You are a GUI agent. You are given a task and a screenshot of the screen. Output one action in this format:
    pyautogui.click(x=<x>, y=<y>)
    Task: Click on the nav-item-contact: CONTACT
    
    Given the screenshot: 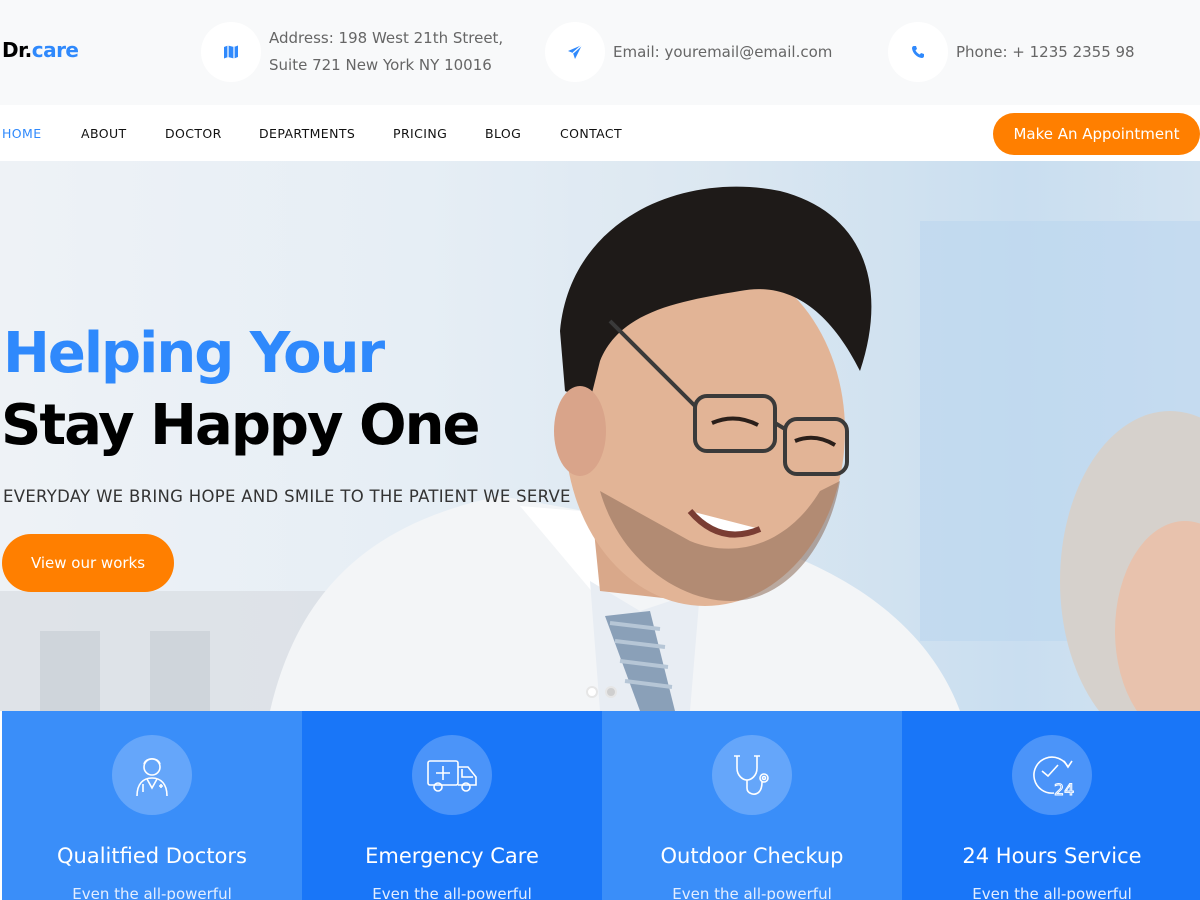 What is the action you would take?
    pyautogui.click(x=591, y=133)
    